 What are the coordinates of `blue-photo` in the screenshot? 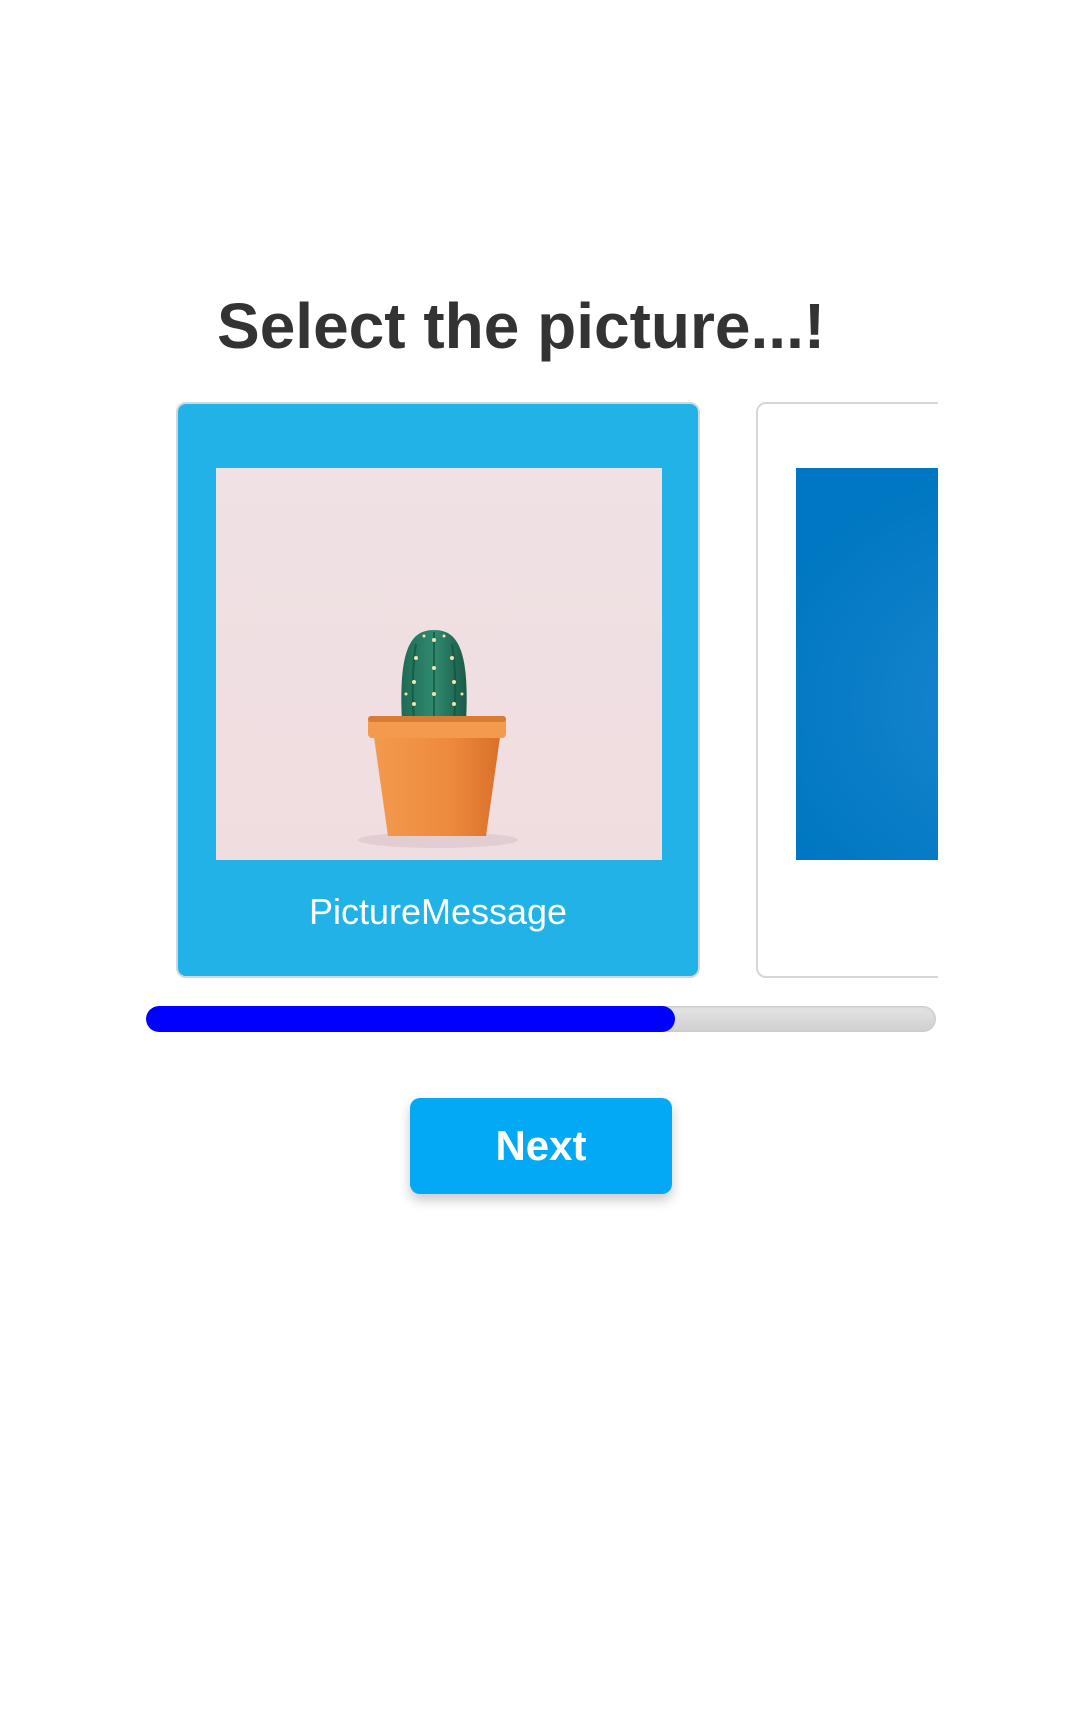 It's located at (867, 664).